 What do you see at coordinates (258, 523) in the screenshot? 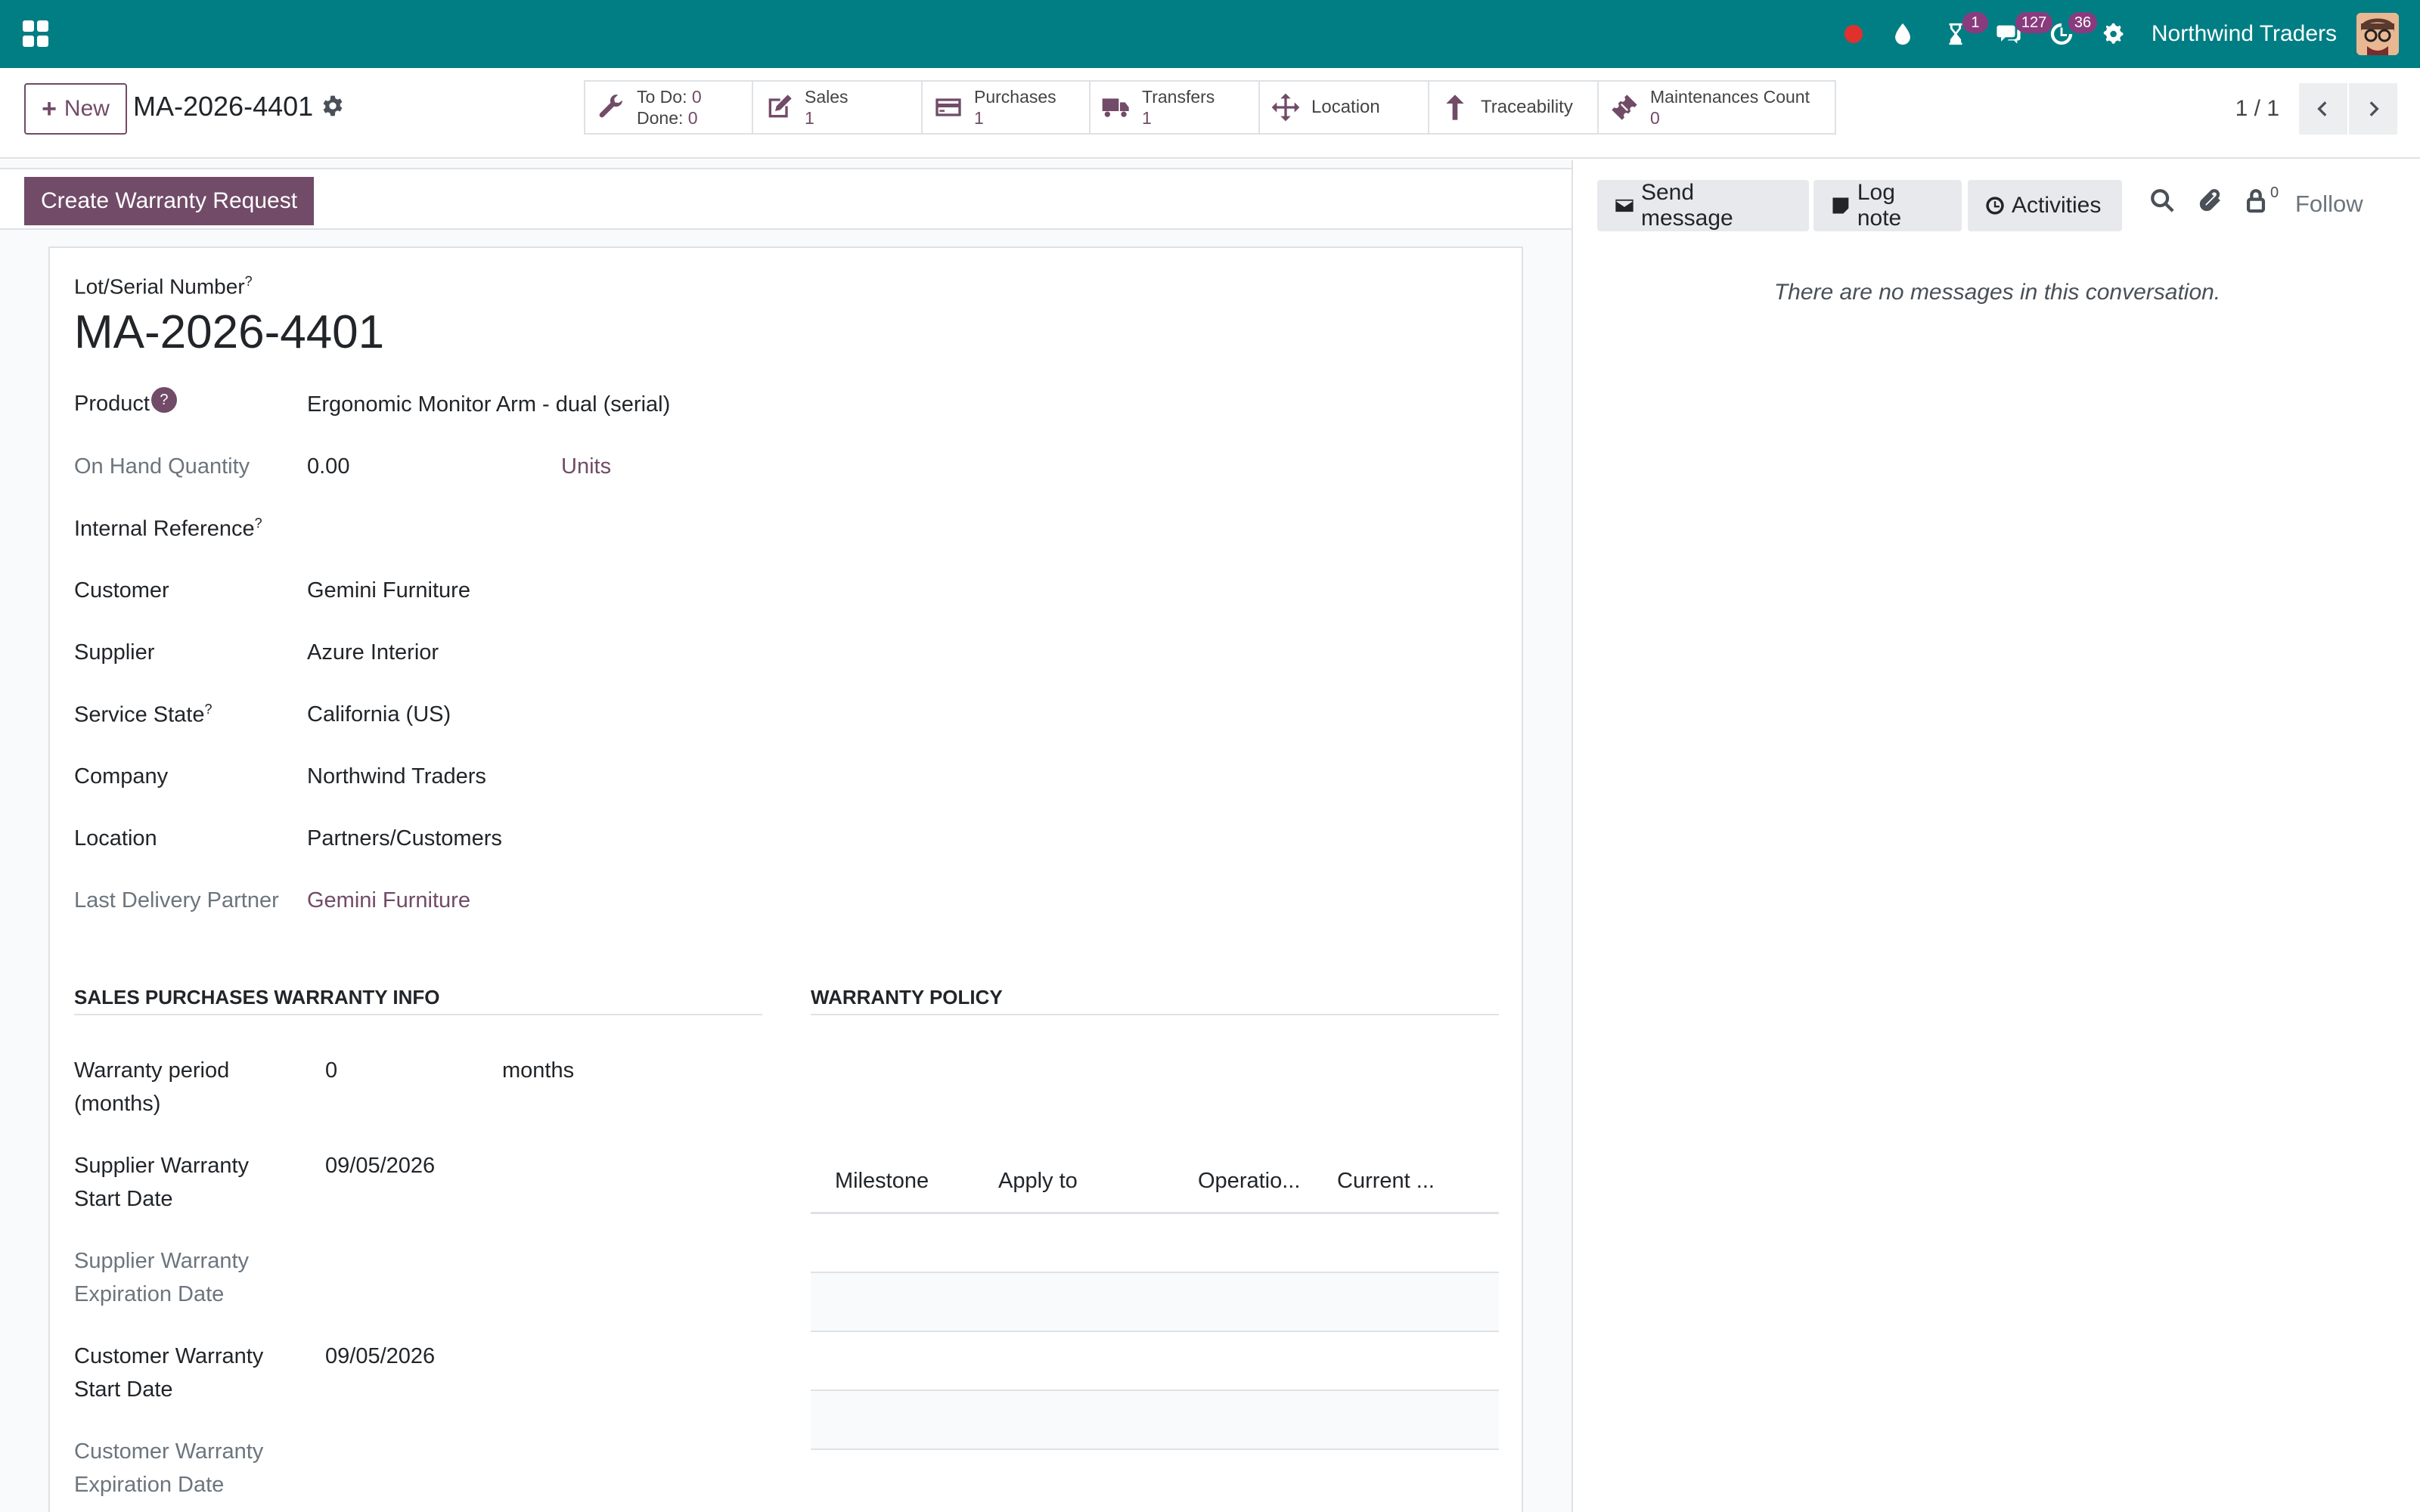
I see `internal-reference-help: ?` at bounding box center [258, 523].